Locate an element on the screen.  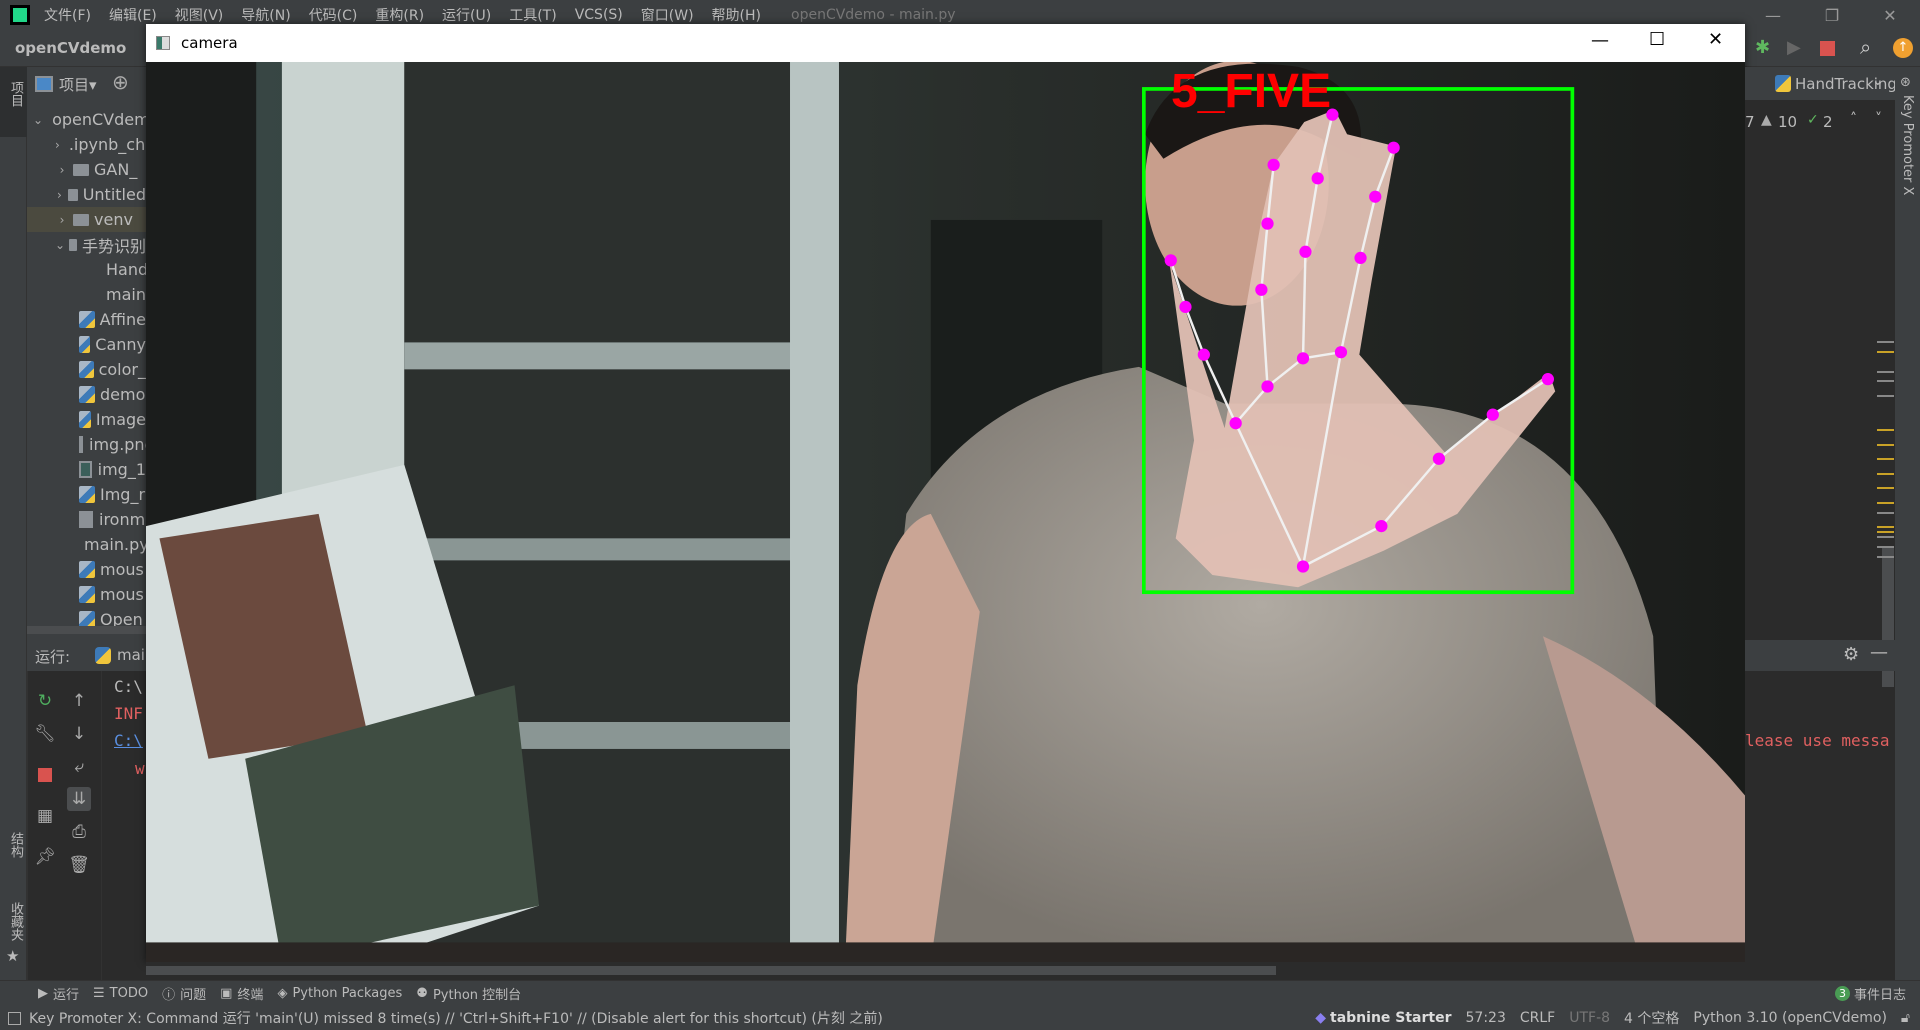
menu-tools: 工具(T) is located at coordinates (532, 15).